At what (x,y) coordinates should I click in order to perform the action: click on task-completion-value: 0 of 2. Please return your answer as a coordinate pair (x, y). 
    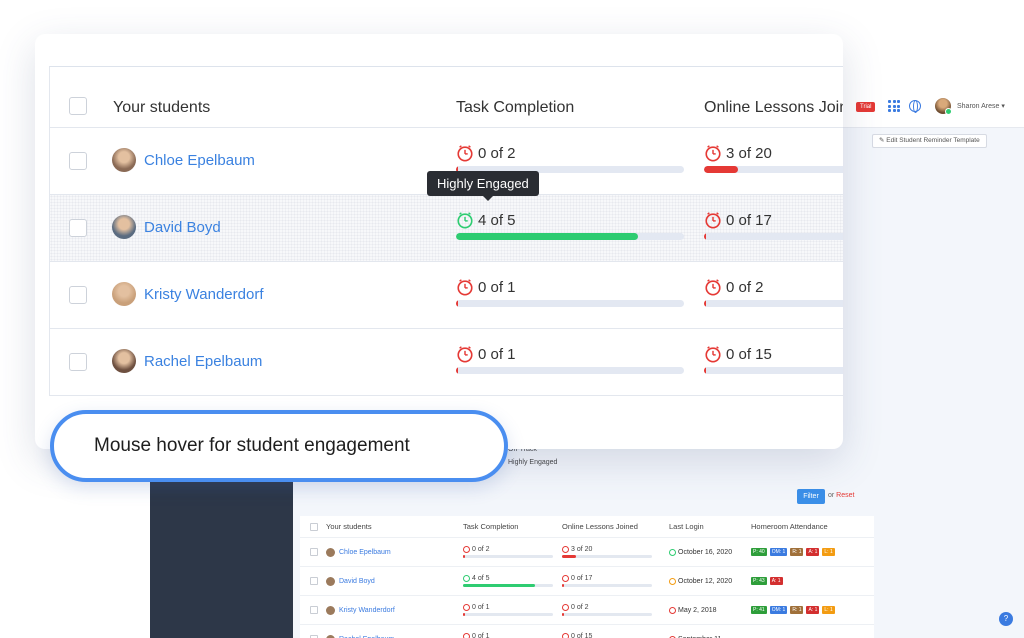
    Looking at the image, I should click on (570, 153).